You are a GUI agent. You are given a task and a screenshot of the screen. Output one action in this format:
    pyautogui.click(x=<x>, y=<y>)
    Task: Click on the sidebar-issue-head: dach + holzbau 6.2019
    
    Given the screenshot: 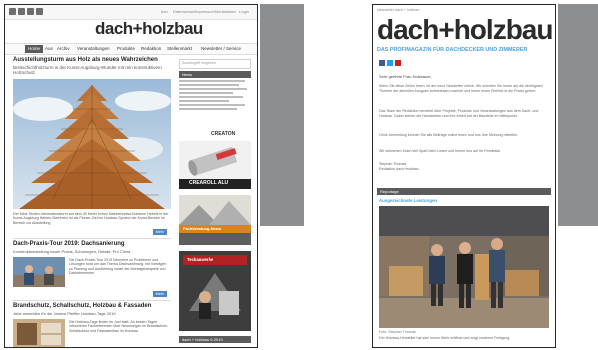 What is the action you would take?
    pyautogui.click(x=215, y=339)
    